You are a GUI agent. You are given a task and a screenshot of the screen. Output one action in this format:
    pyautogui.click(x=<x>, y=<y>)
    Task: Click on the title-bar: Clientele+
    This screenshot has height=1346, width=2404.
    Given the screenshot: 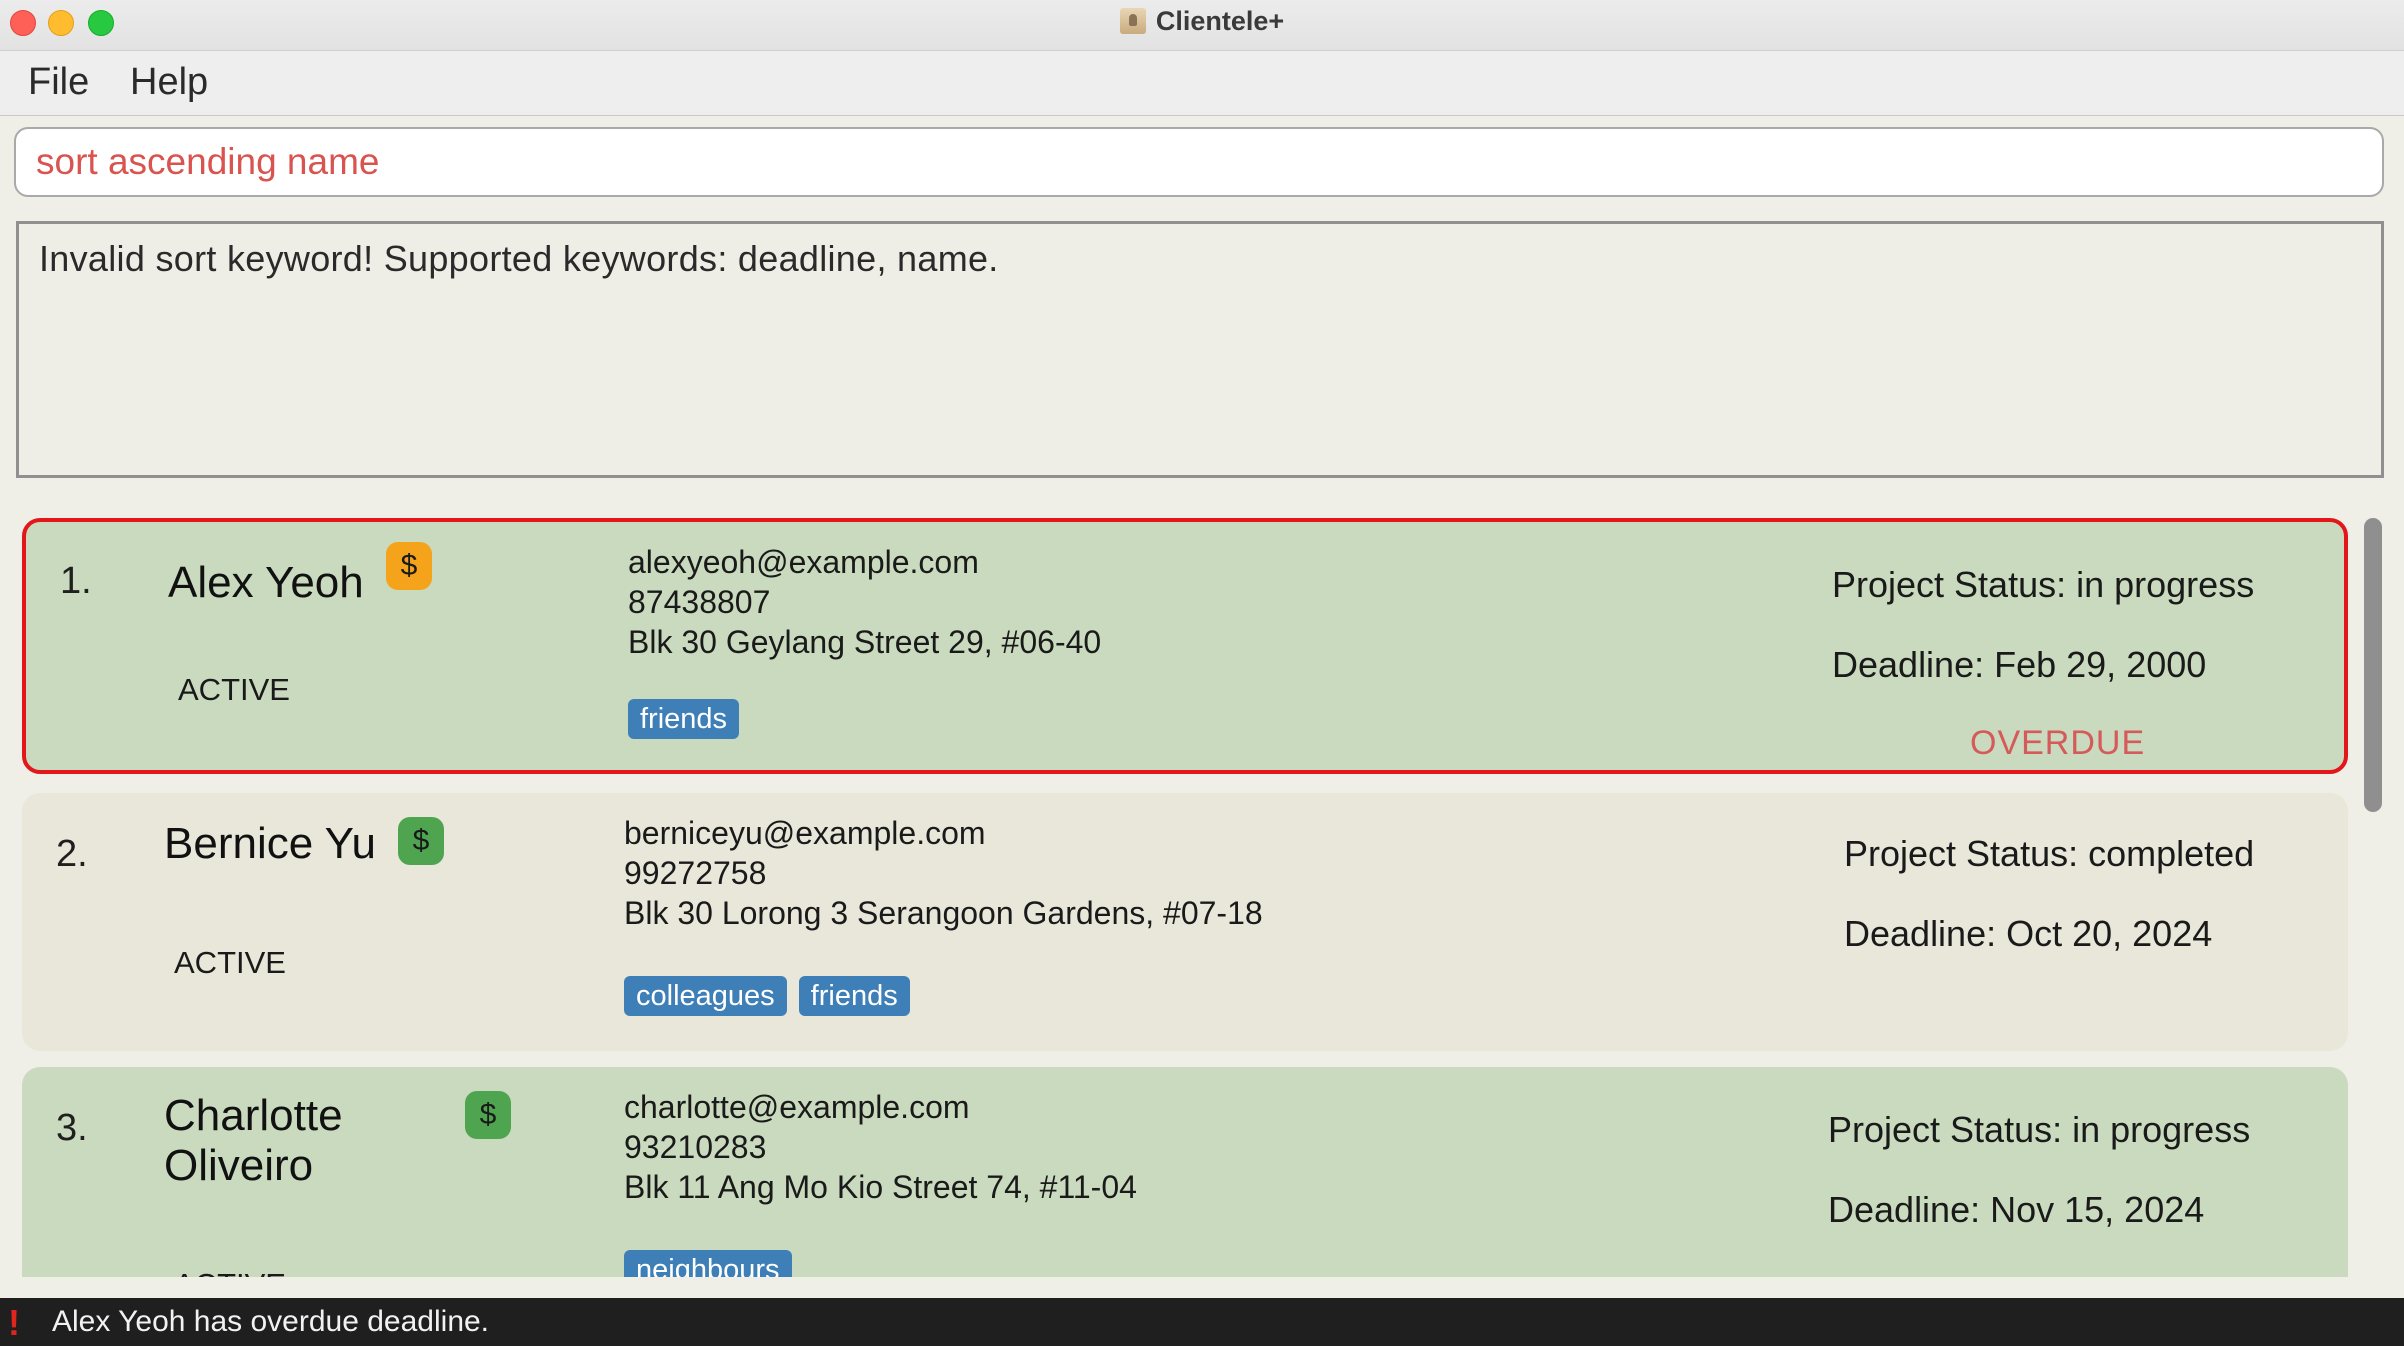 What is the action you would take?
    pyautogui.click(x=1202, y=25)
    